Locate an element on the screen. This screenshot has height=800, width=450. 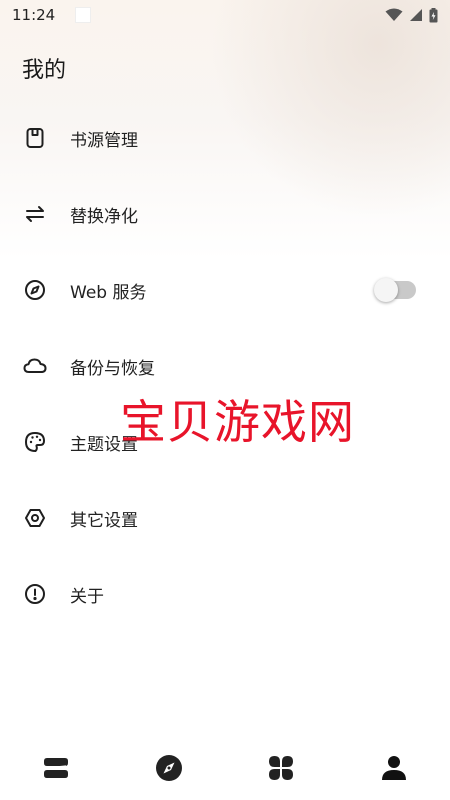
person-icon is located at coordinates (393, 768).